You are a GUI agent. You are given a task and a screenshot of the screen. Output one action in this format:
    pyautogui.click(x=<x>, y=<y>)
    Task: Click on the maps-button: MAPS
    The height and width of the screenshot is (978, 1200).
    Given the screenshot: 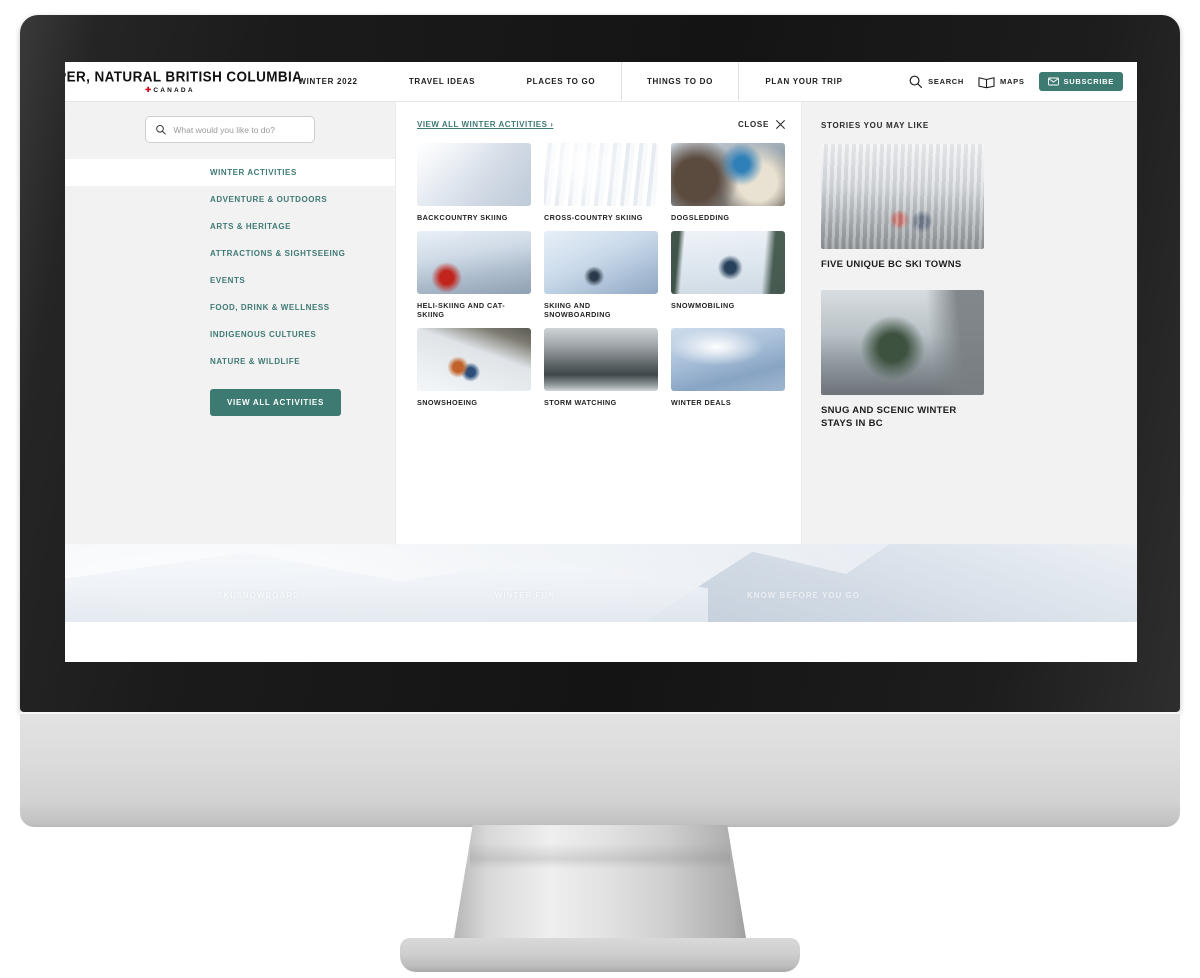 What is the action you would take?
    pyautogui.click(x=1001, y=82)
    